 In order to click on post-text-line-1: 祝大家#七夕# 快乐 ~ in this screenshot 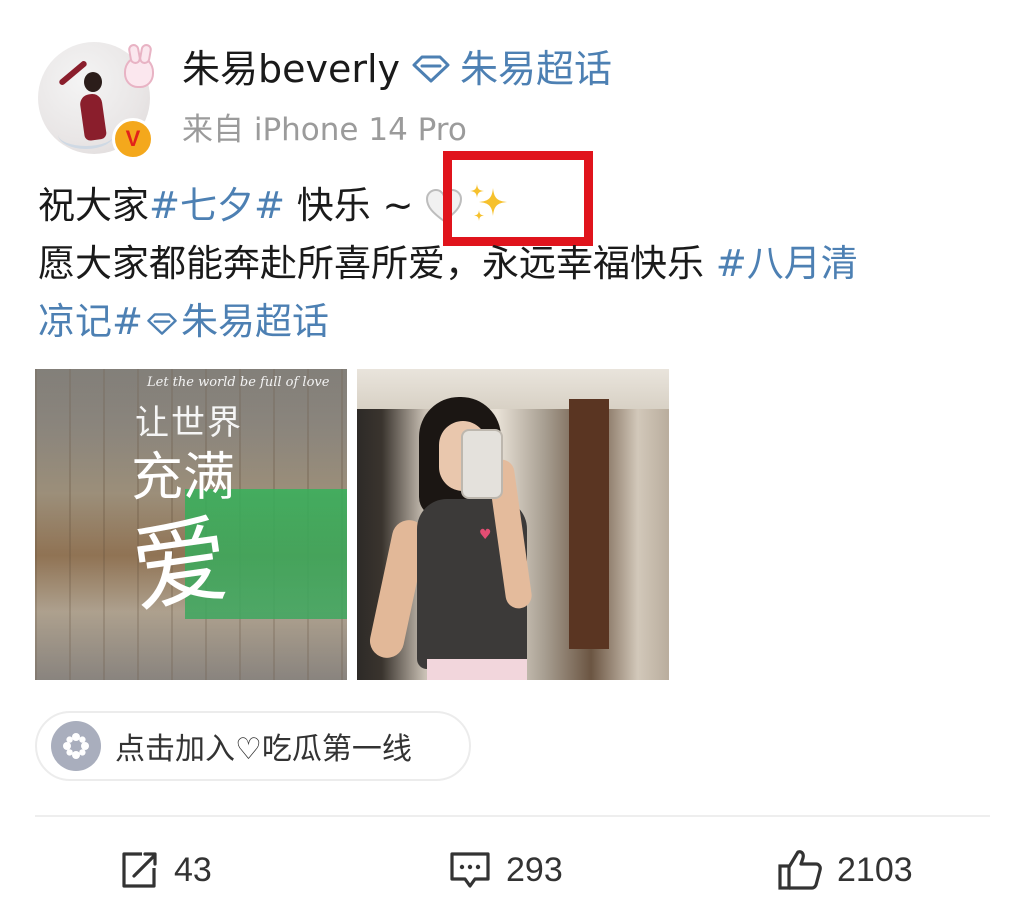, I will do `click(274, 206)`.